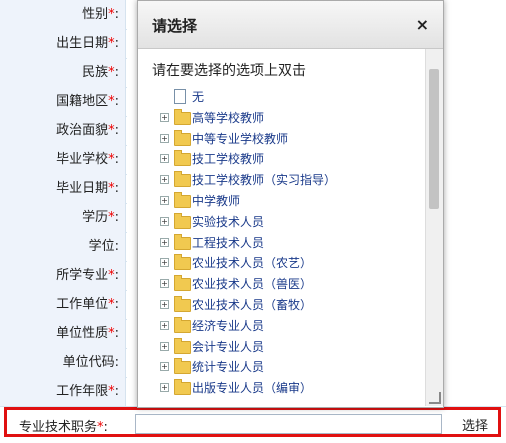 This screenshot has height=443, width=506. What do you see at coordinates (216, 201) in the screenshot?
I see `tree-node-label: 中学教师` at bounding box center [216, 201].